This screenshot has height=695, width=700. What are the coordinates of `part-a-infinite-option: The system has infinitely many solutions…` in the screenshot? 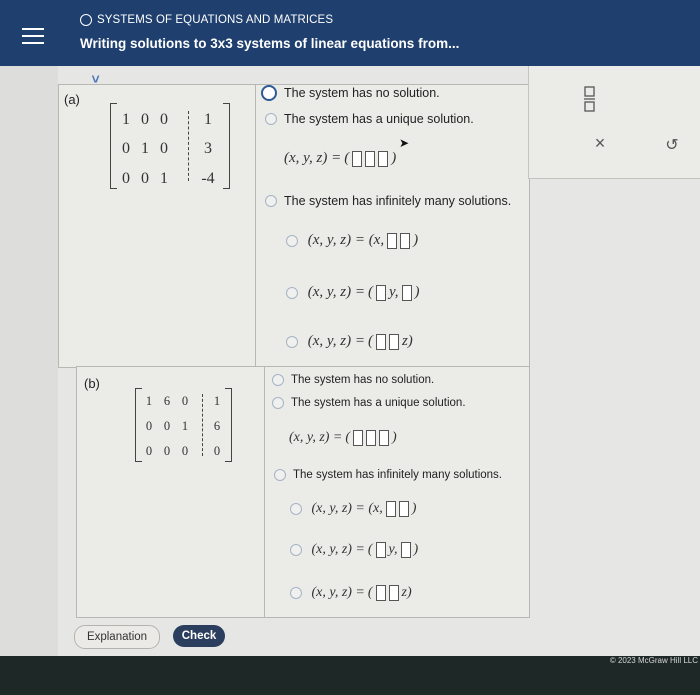 It's located at (388, 201).